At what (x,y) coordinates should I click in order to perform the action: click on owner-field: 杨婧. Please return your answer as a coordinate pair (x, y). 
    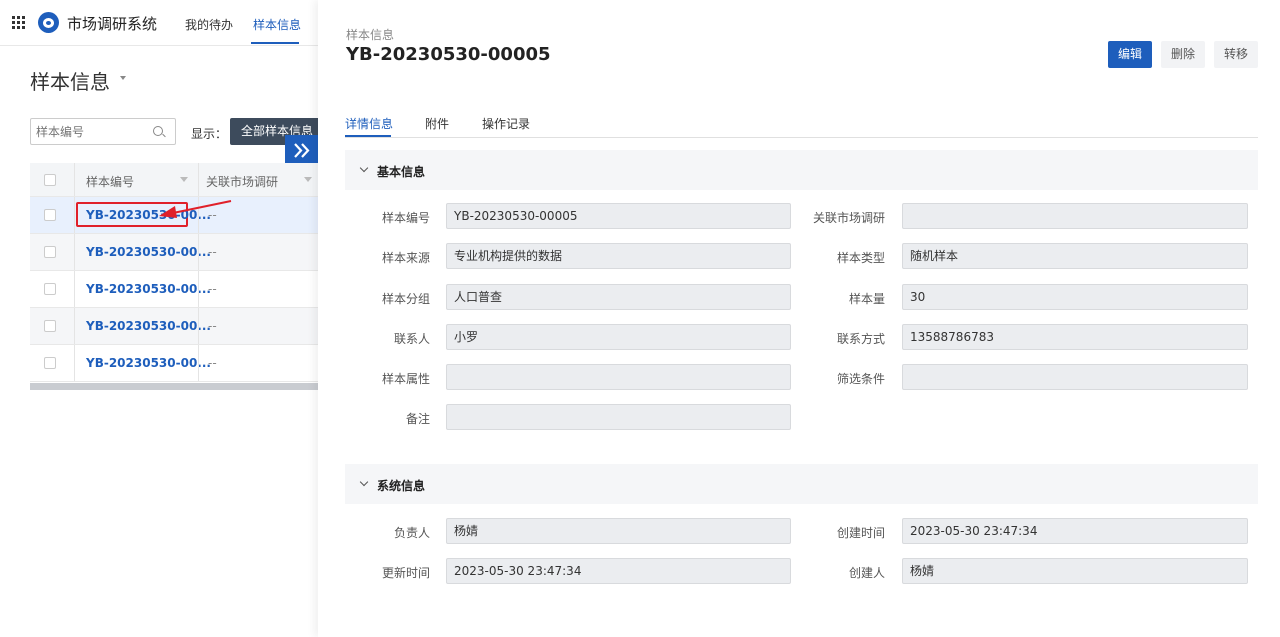
    Looking at the image, I should click on (618, 531).